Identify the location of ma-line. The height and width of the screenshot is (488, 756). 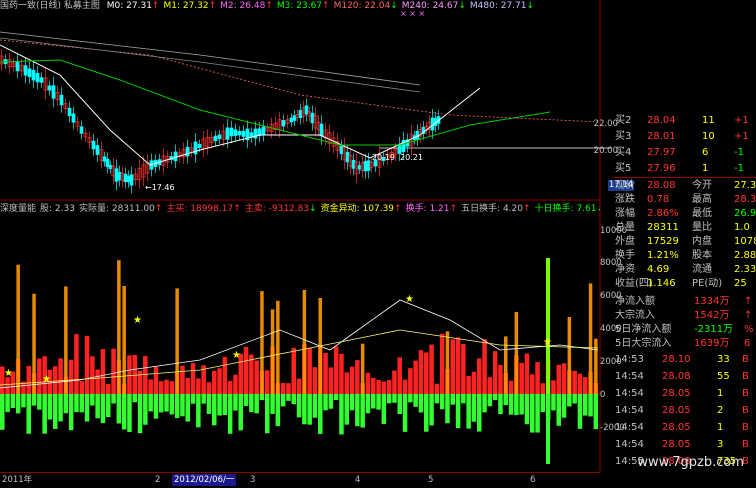
(210, 65).